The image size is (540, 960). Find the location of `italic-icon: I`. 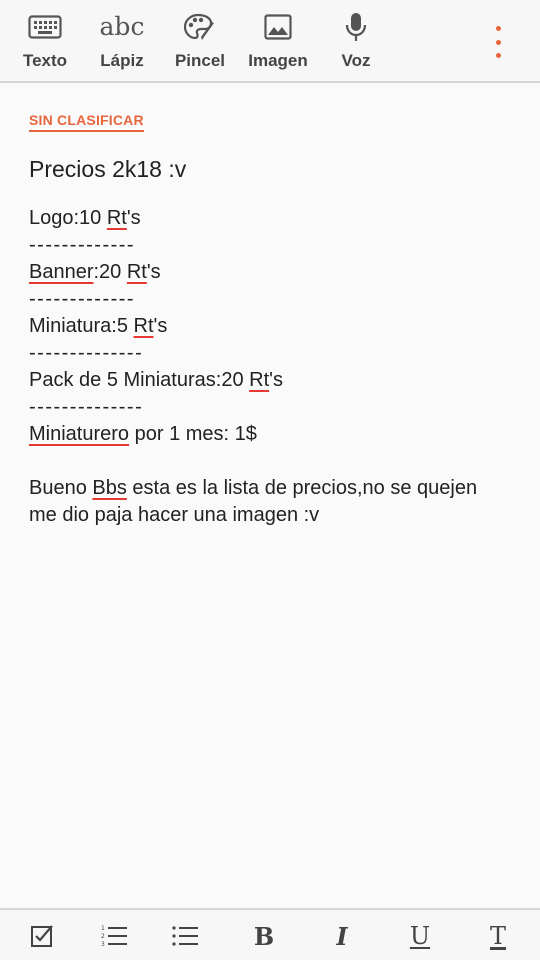

italic-icon: I is located at coordinates (342, 936).